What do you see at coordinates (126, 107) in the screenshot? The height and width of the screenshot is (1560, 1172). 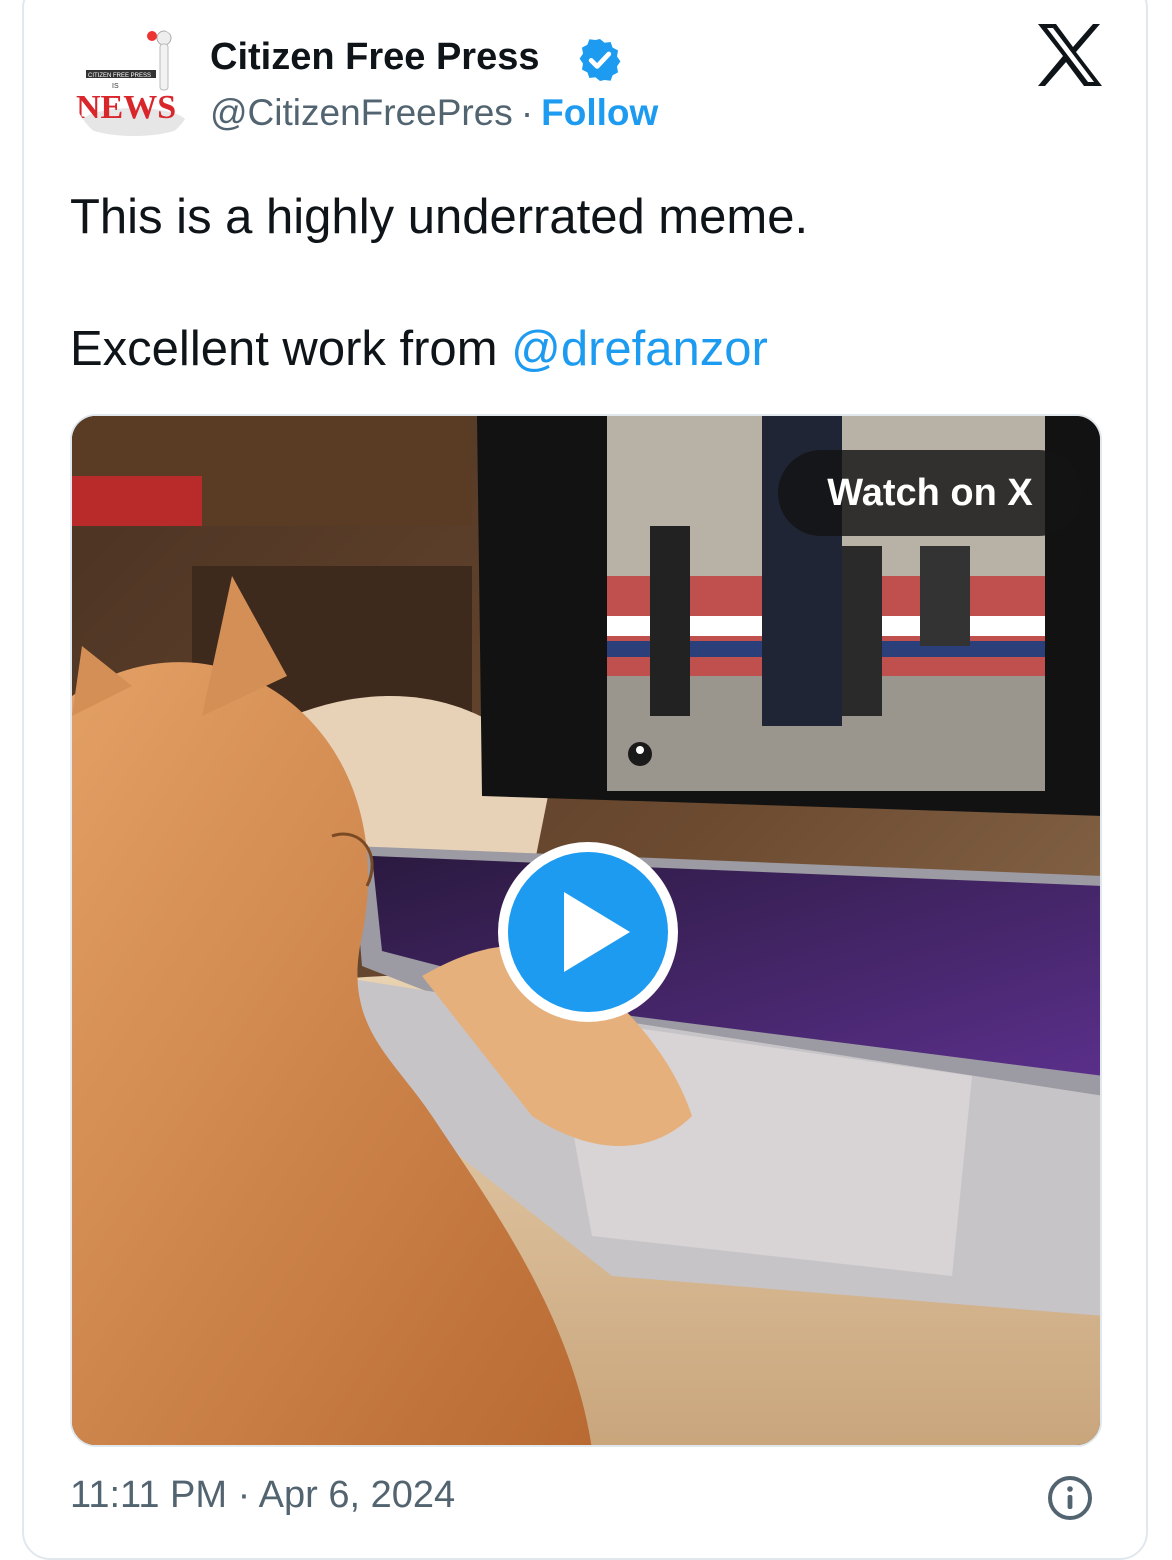 I see `svg-text: NEWS` at bounding box center [126, 107].